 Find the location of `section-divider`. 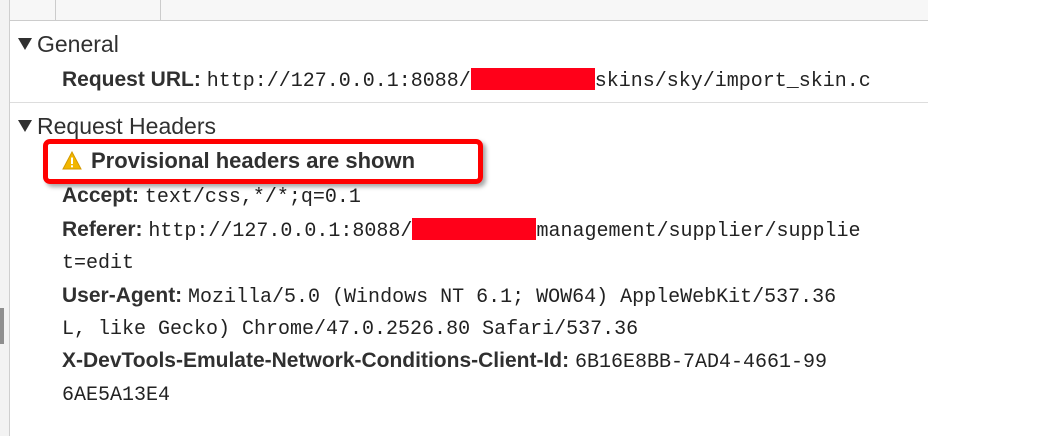

section-divider is located at coordinates (469, 102).